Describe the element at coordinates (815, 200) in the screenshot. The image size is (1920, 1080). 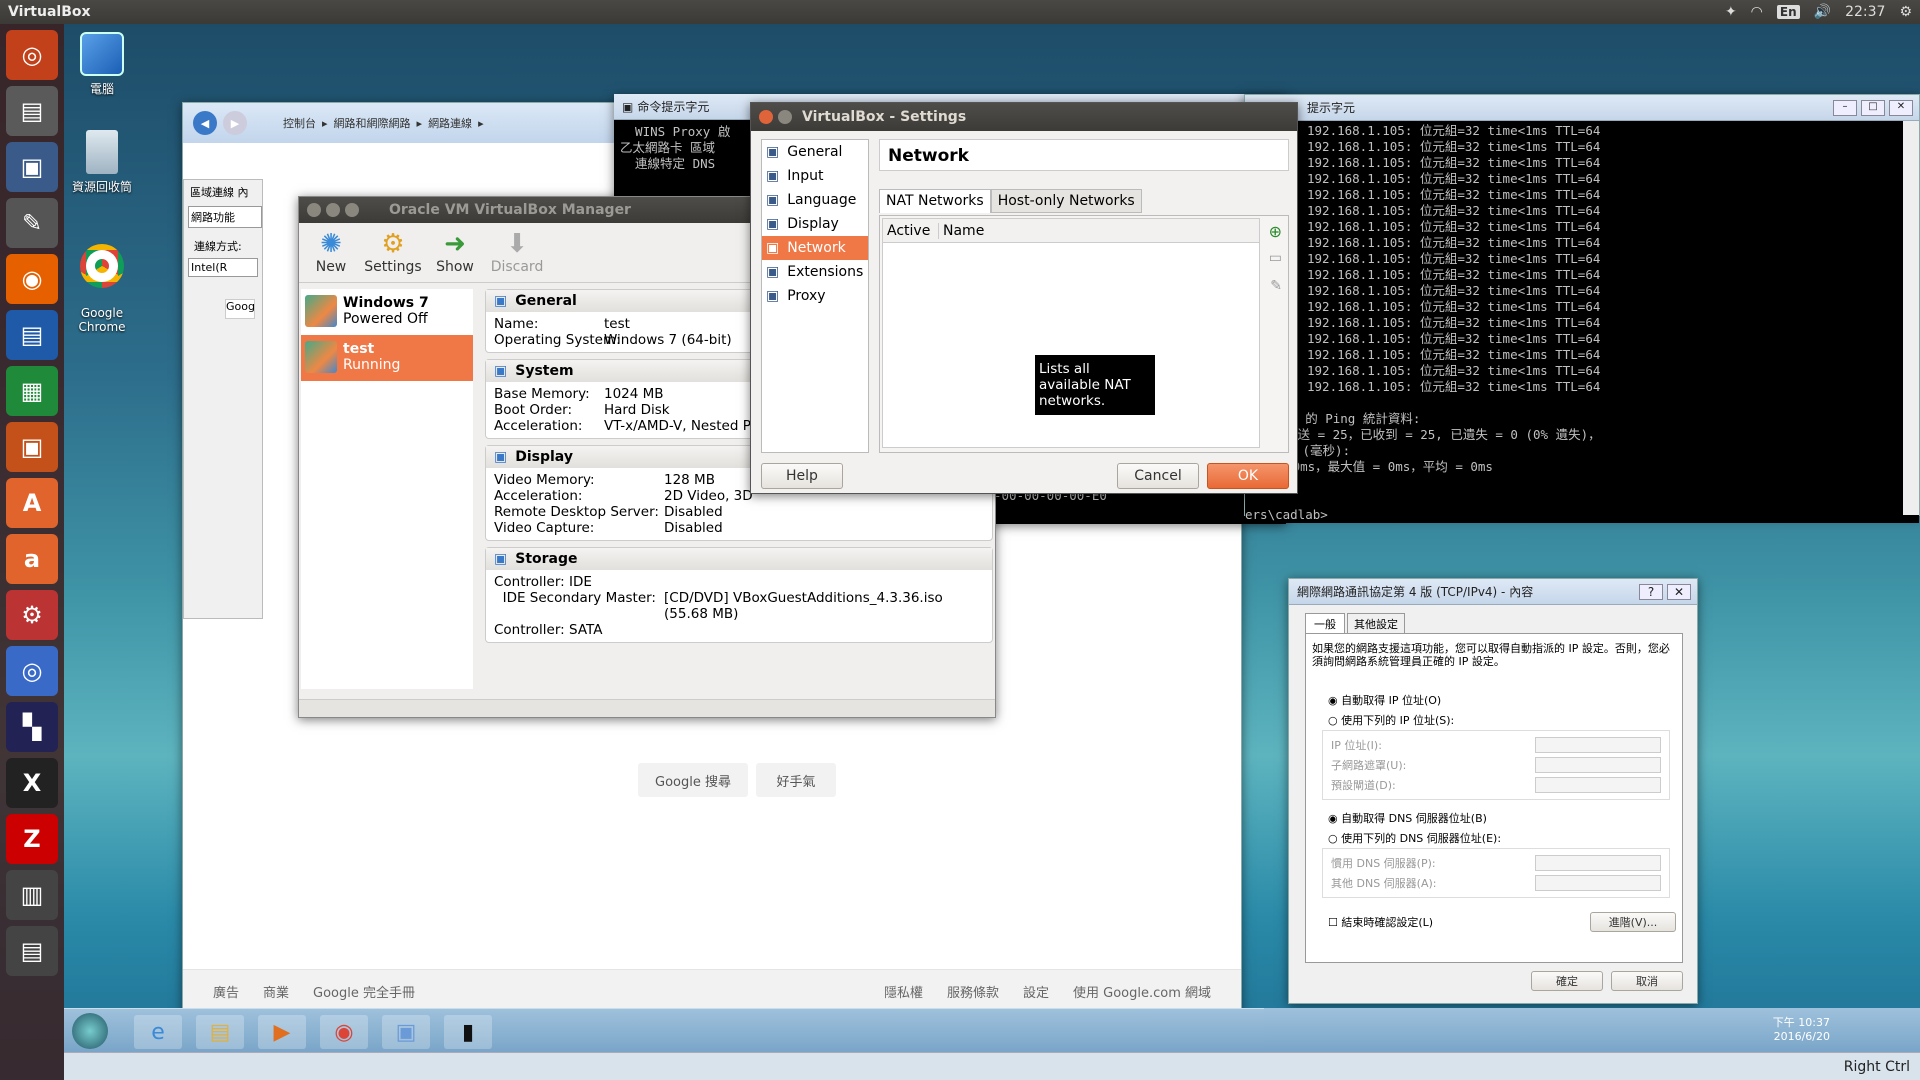
I see `settings-nav-language: ▣ Language` at that location.